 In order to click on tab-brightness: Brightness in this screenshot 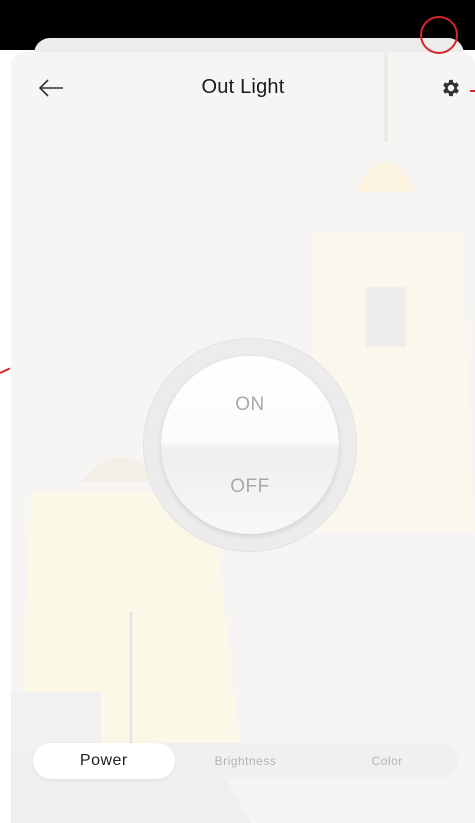, I will do `click(246, 761)`.